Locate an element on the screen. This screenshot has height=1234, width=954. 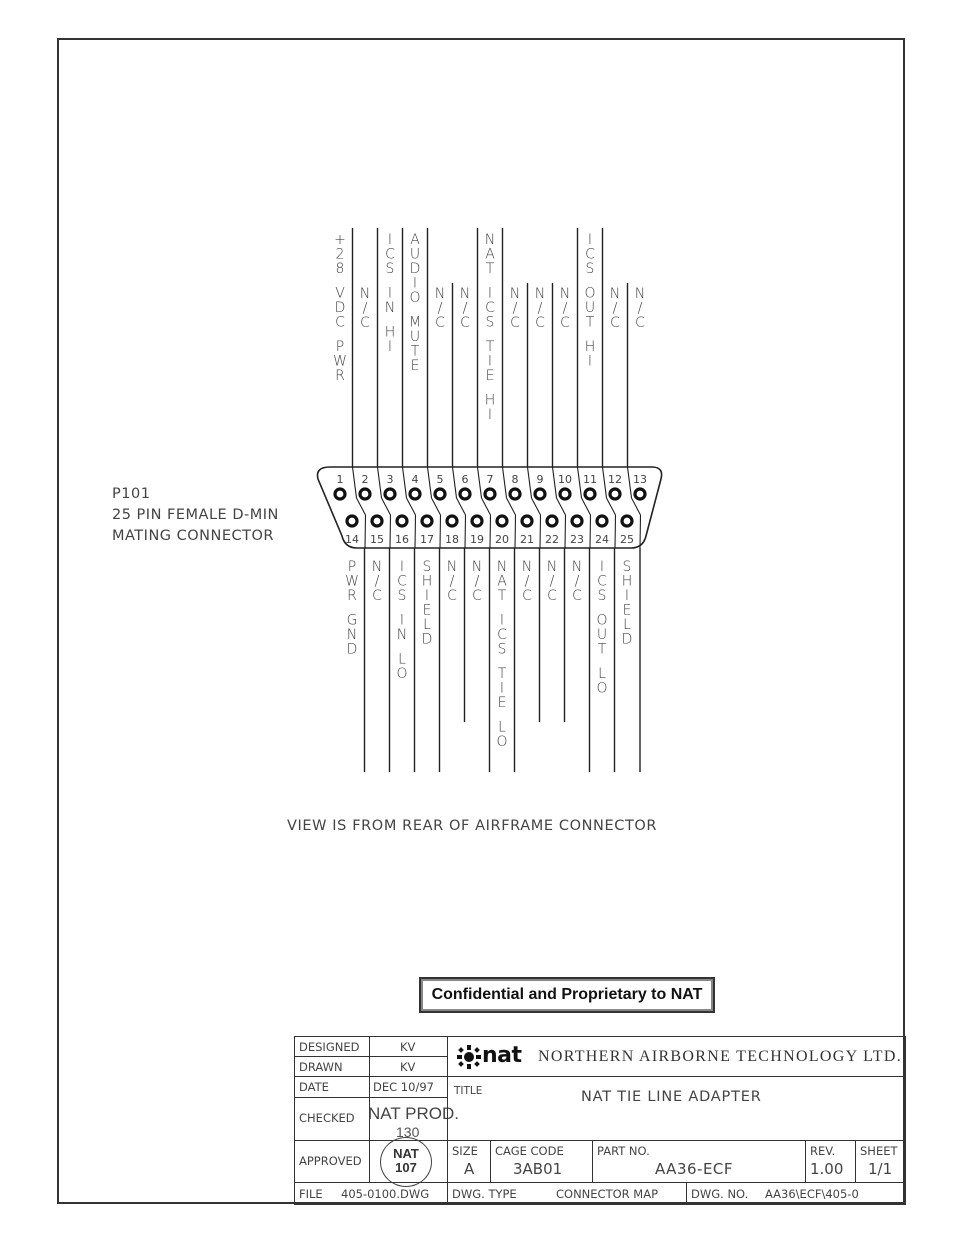
pin-label-top: NATICSTIEHI is located at coordinates (490, 327).